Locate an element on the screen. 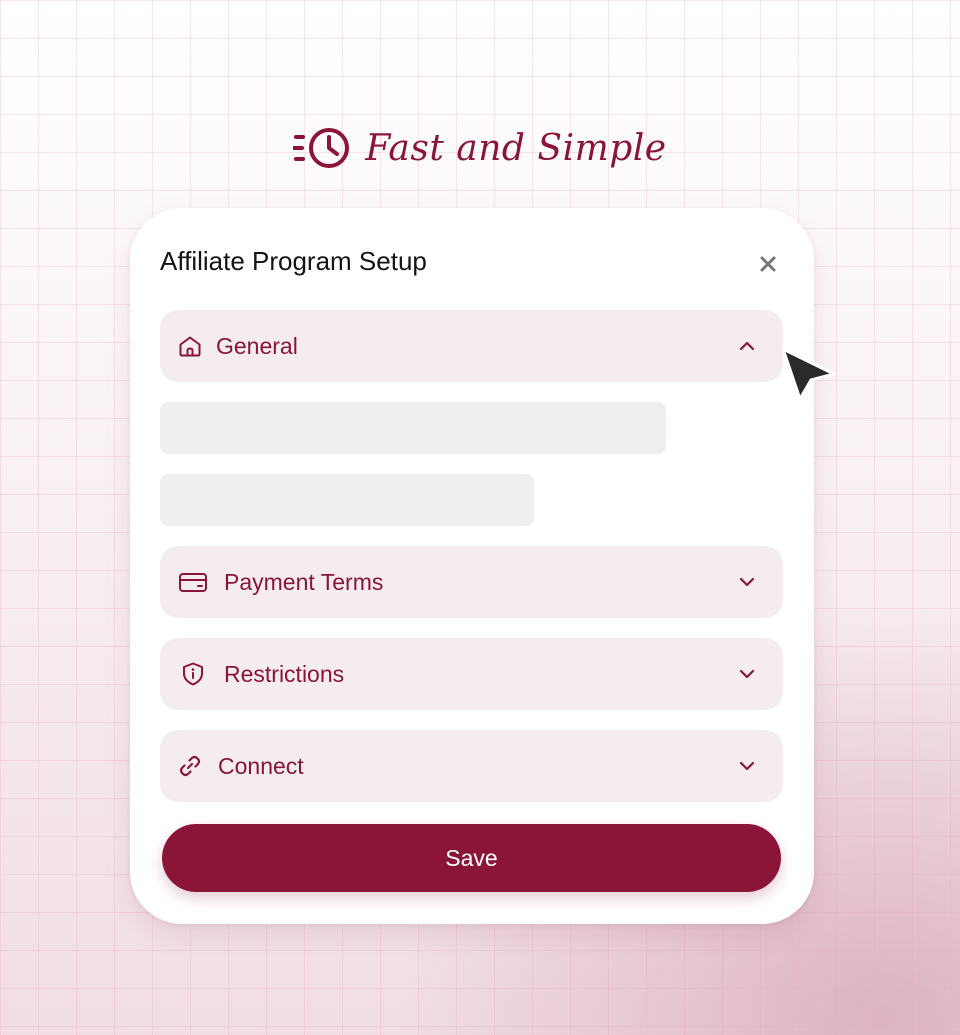 Image resolution: width=960 pixels, height=1035 pixels. section-restrictions: Restrictions is located at coordinates (471, 674).